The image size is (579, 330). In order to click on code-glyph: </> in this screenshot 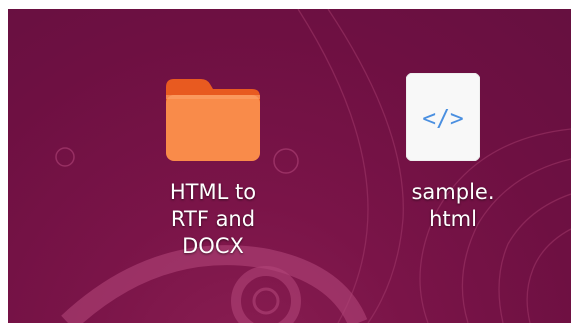, I will do `click(443, 119)`.